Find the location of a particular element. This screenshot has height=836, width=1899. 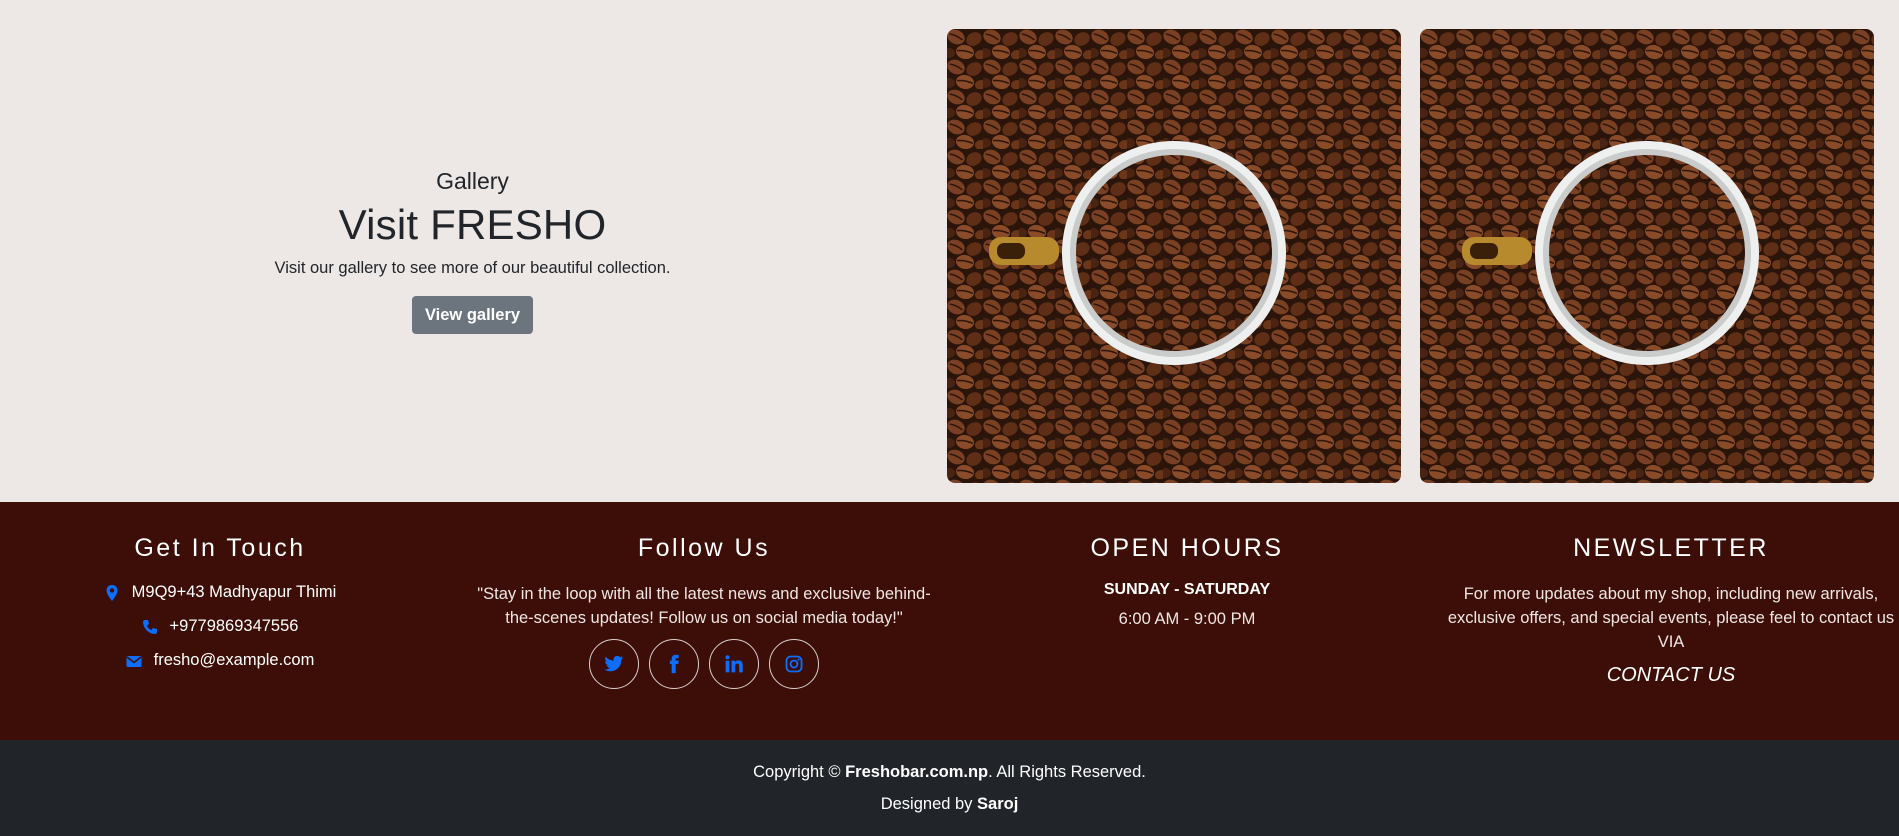

gallery-title: Visit FRESHO is located at coordinates (472, 224).